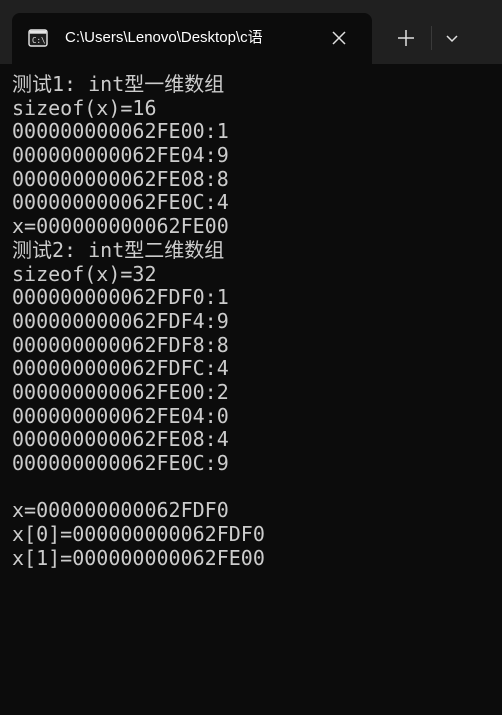  Describe the element at coordinates (120, 344) in the screenshot. I see `console-line: 000000000062FDF8:8` at that location.